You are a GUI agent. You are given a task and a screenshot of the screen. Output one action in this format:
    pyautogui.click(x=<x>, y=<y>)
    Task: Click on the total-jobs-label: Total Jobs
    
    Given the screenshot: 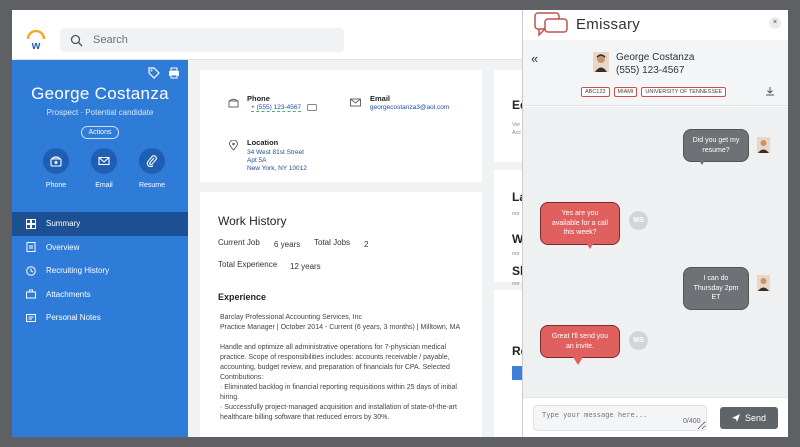 What is the action you would take?
    pyautogui.click(x=332, y=242)
    